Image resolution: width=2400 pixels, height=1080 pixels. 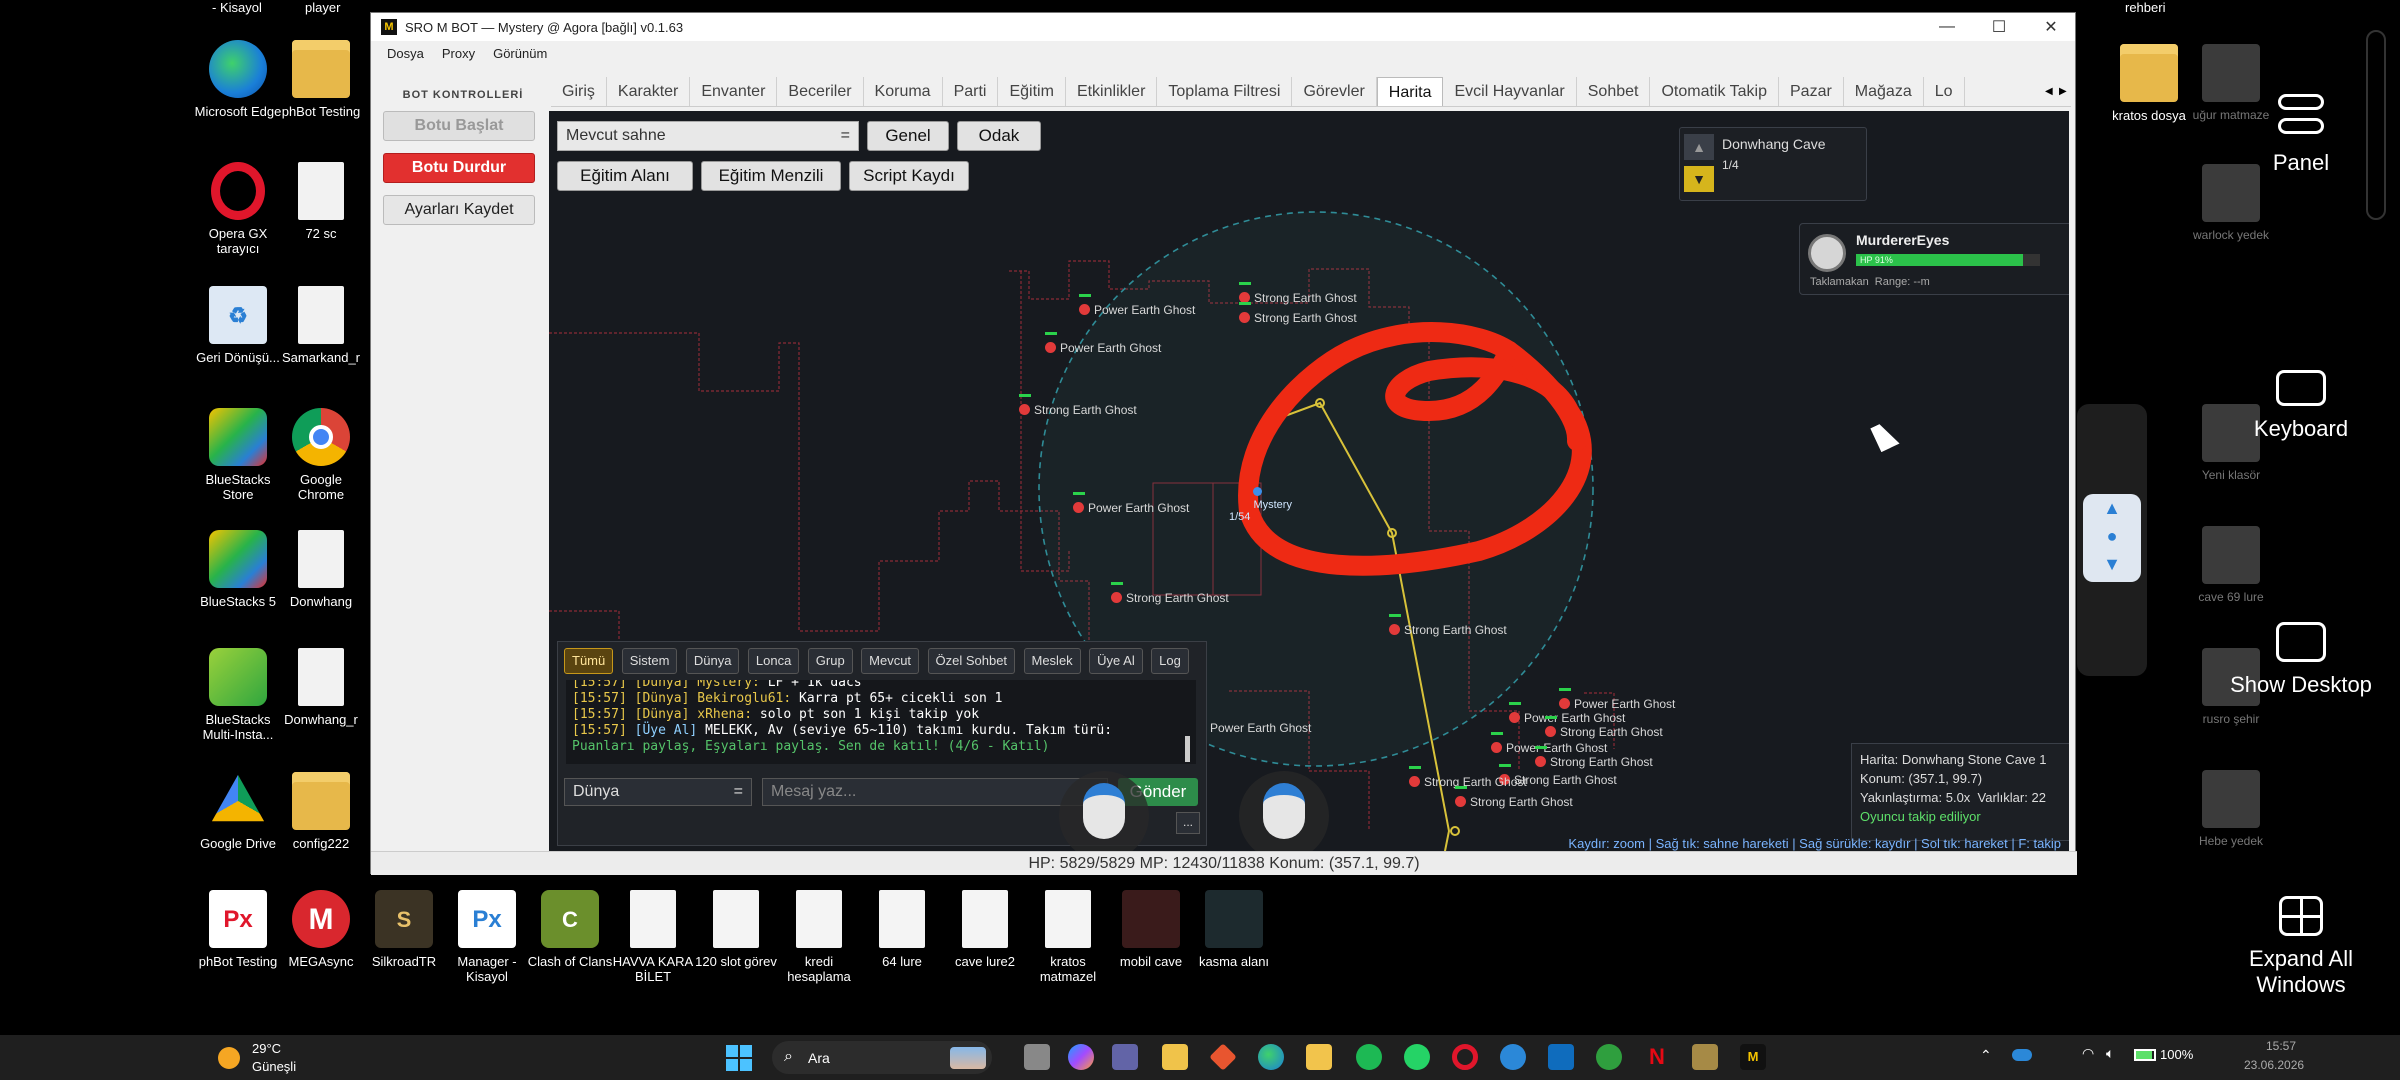 I want to click on script-record-button: Script Kaydı, so click(x=909, y=176).